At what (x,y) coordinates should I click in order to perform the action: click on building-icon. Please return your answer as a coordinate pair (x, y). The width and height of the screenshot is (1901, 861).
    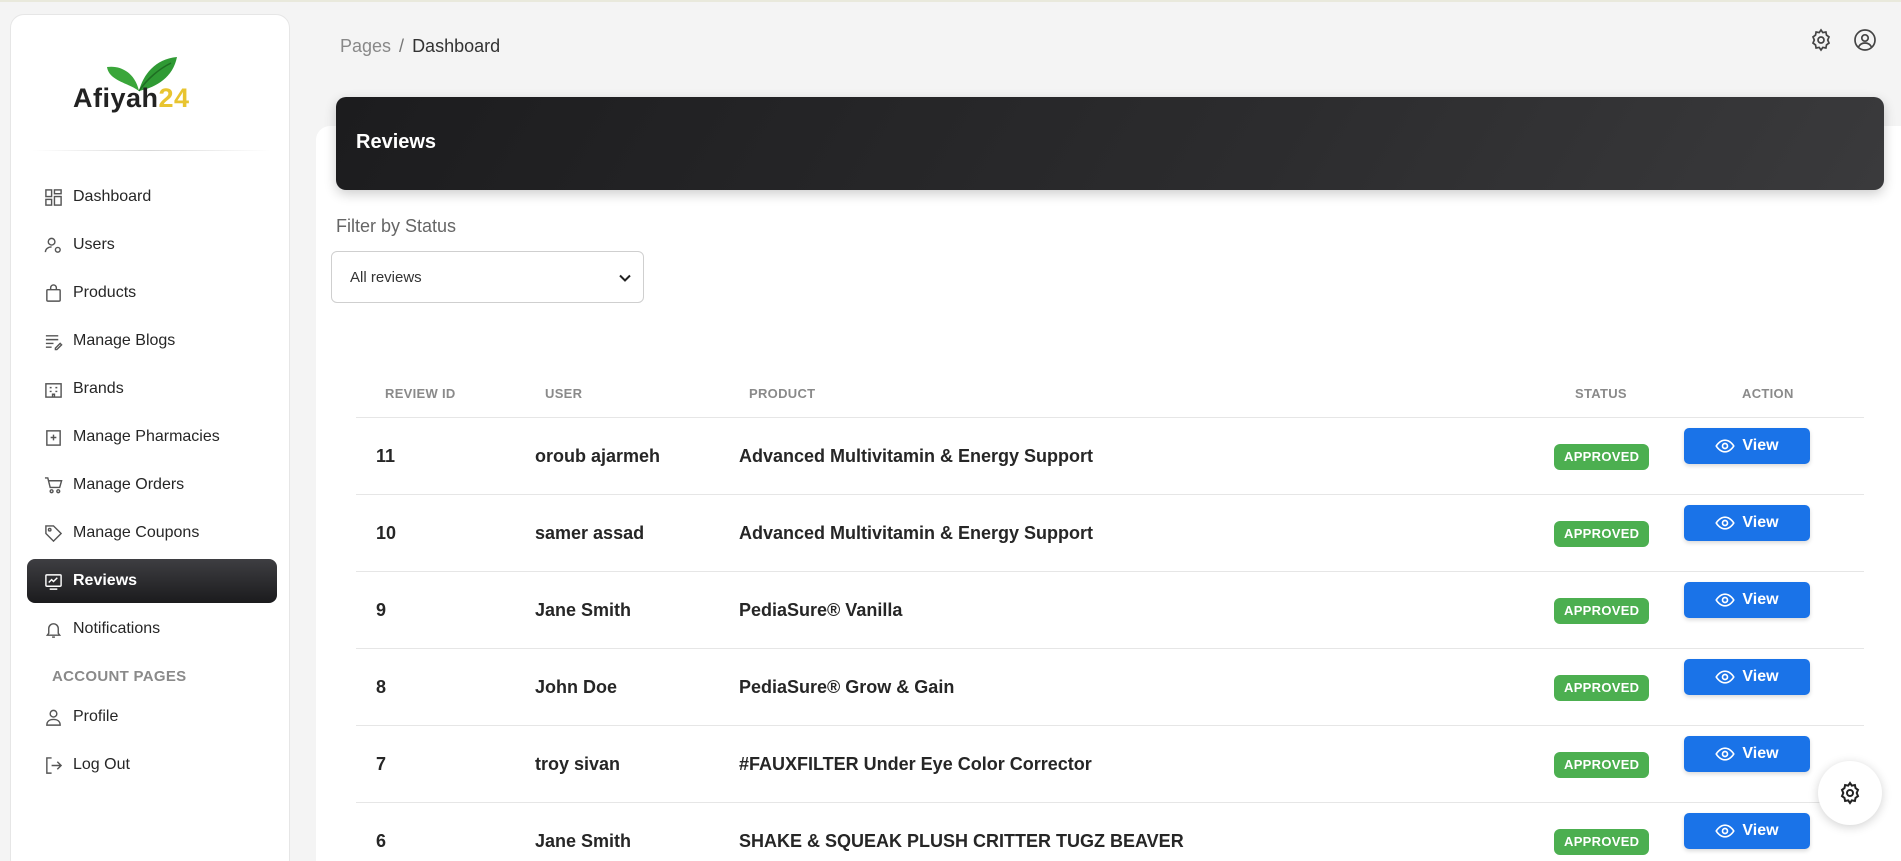
    Looking at the image, I should click on (53, 389).